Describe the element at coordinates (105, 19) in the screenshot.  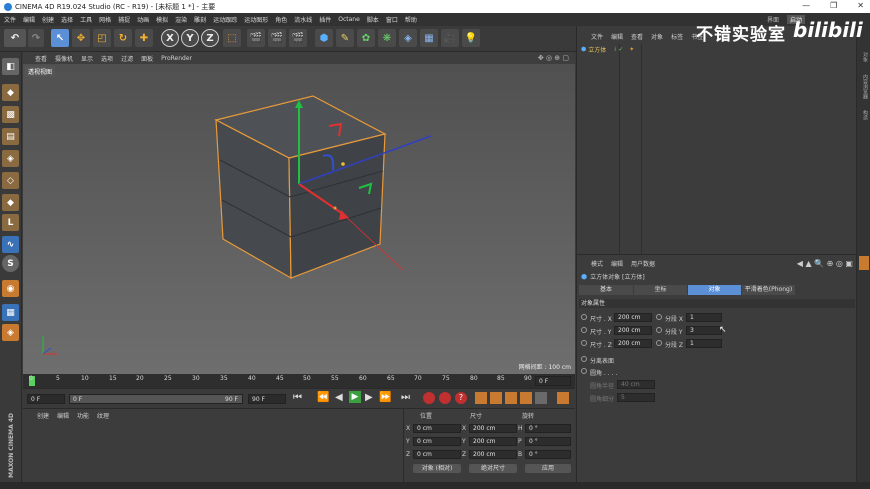
I see `menu-item: 网格` at that location.